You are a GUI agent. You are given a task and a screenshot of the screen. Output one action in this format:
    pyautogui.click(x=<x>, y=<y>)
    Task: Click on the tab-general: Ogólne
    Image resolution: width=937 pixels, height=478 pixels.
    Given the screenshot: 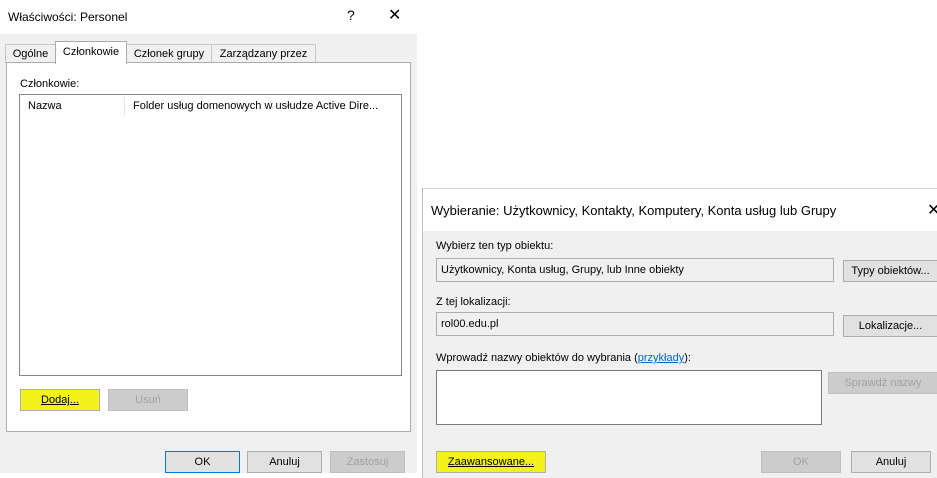 What is the action you would take?
    pyautogui.click(x=30, y=53)
    